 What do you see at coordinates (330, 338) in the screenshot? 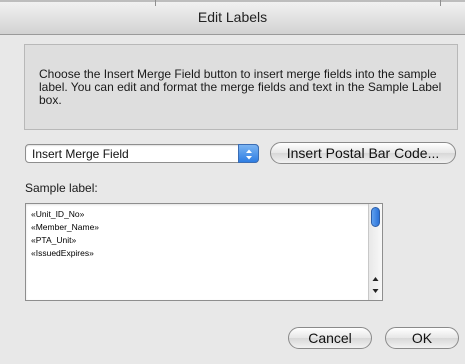
I see `cancel-button: Cancel` at bounding box center [330, 338].